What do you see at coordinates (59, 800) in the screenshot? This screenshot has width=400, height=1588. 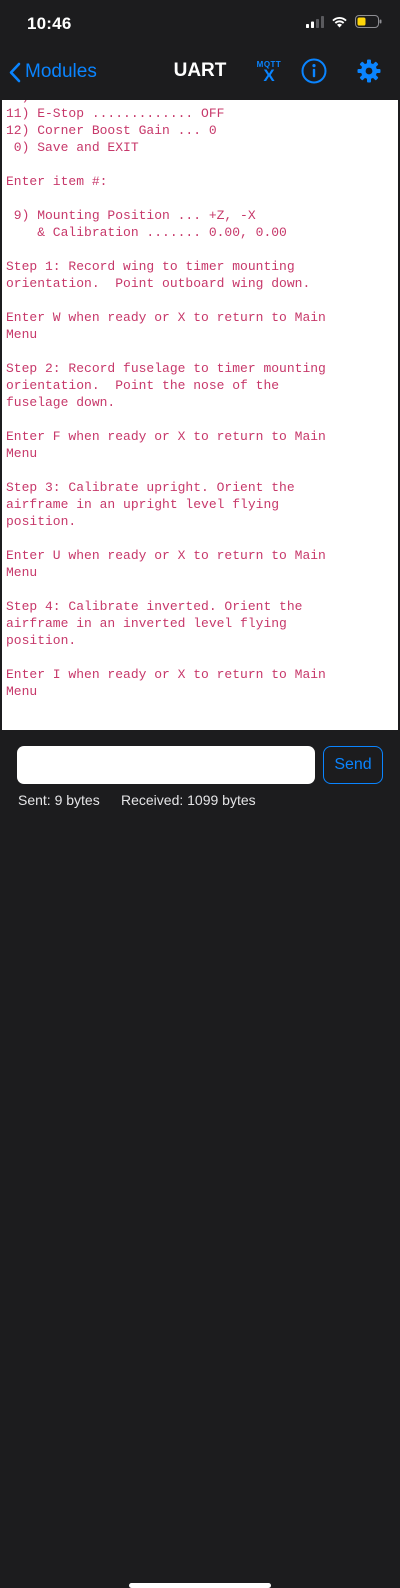 I see `sent-bytes-label: Sent: 9 bytes` at bounding box center [59, 800].